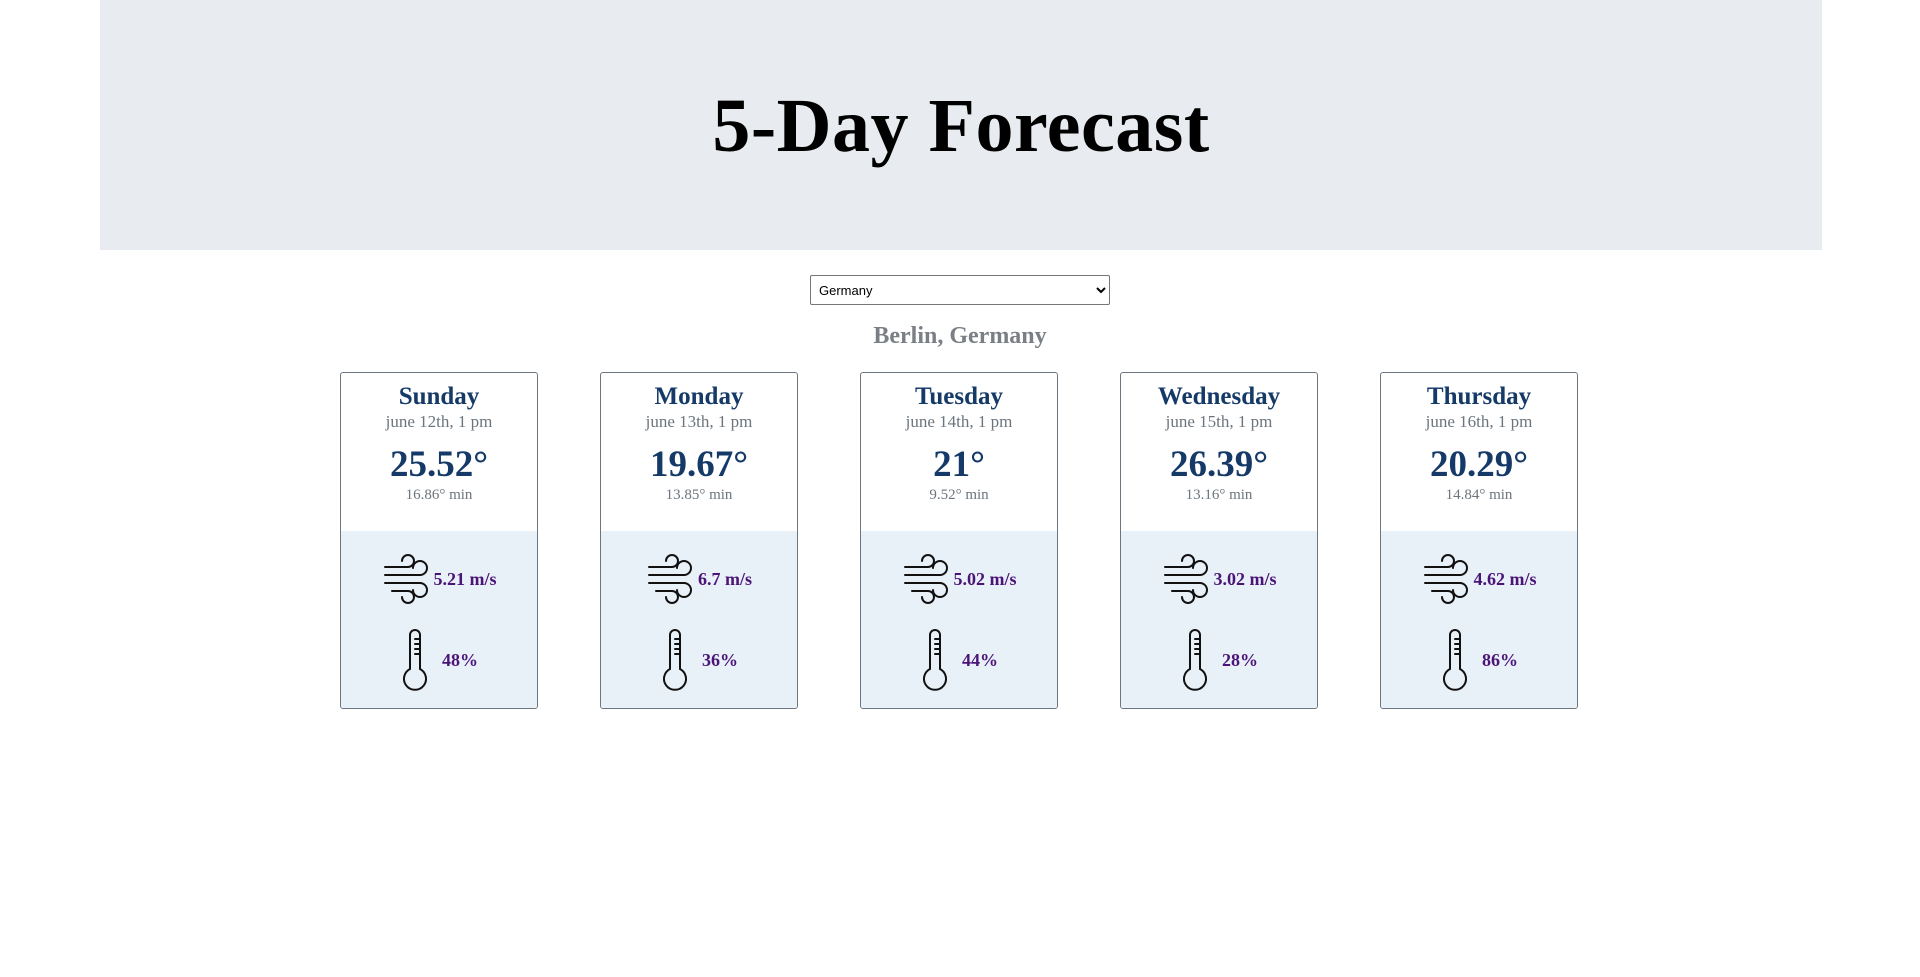 The width and height of the screenshot is (1920, 977). Describe the element at coordinates (1505, 578) in the screenshot. I see `wind-speed: 4.62 m/s` at that location.